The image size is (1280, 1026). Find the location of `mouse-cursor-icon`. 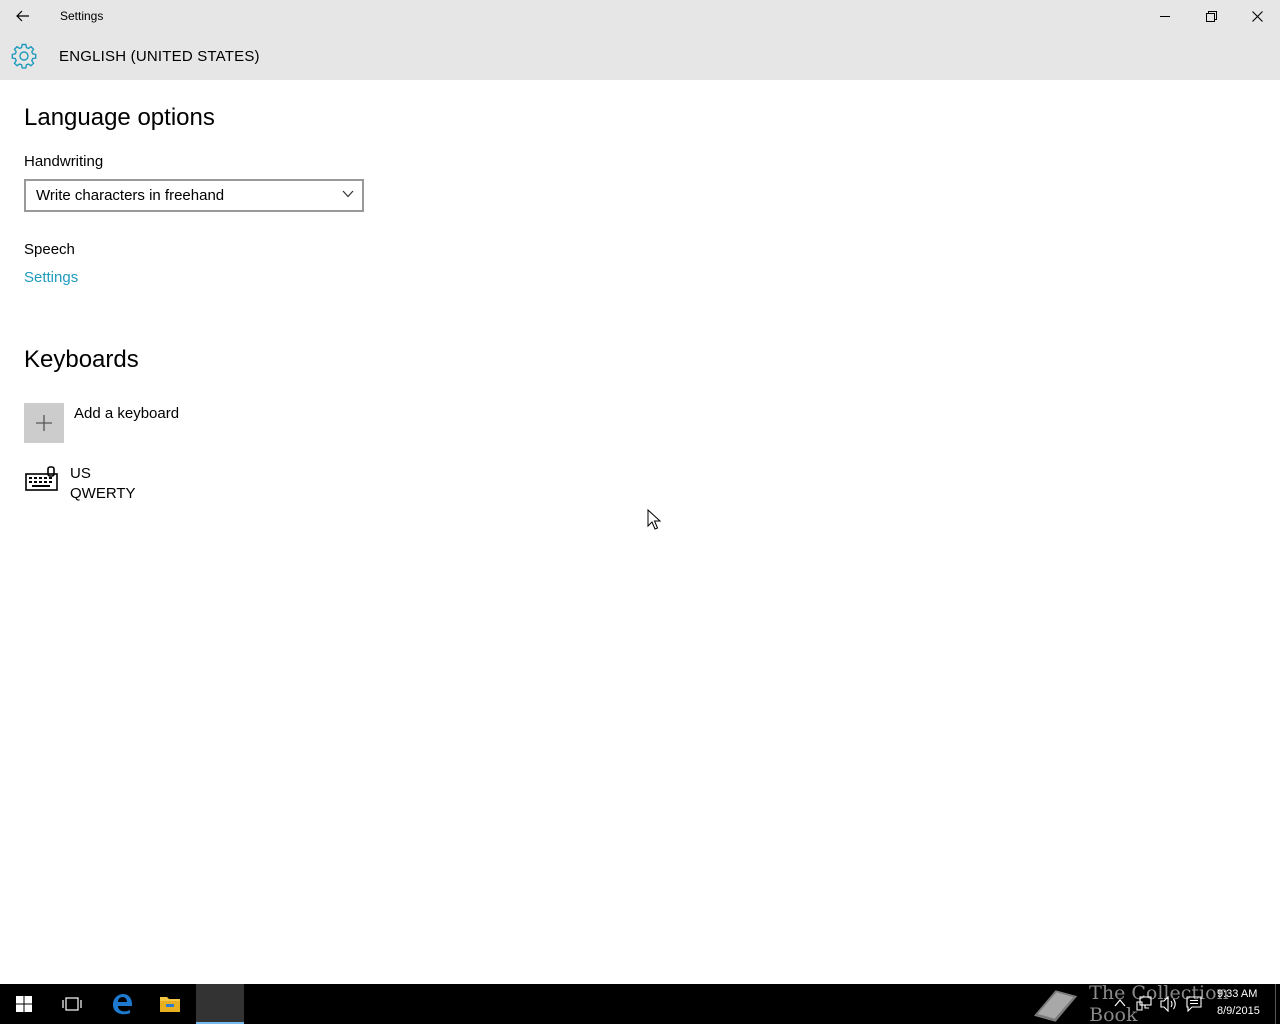

mouse-cursor-icon is located at coordinates (654, 519).